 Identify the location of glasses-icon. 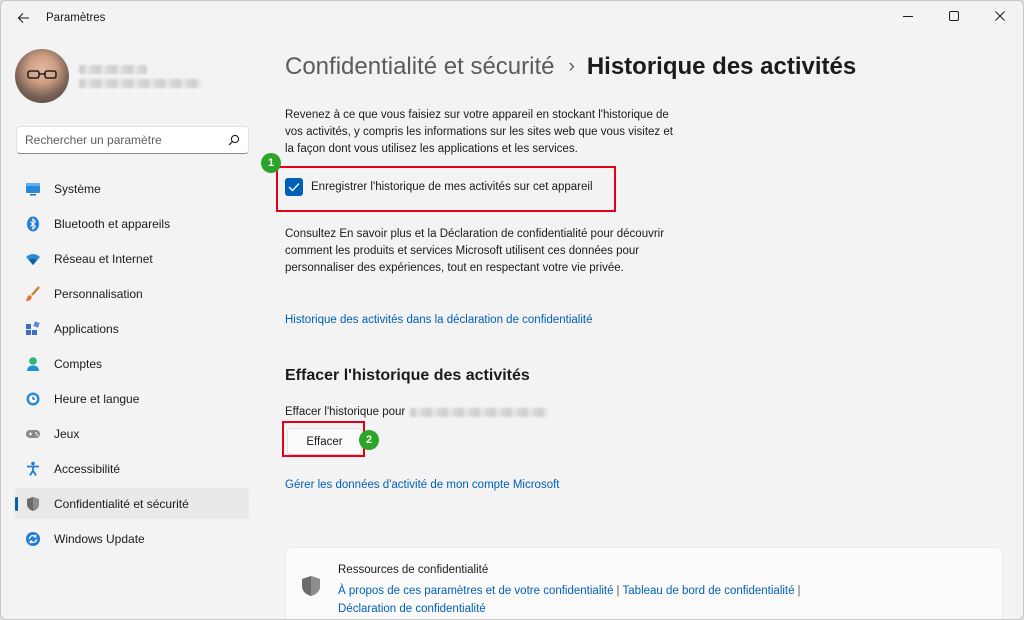
(42, 74).